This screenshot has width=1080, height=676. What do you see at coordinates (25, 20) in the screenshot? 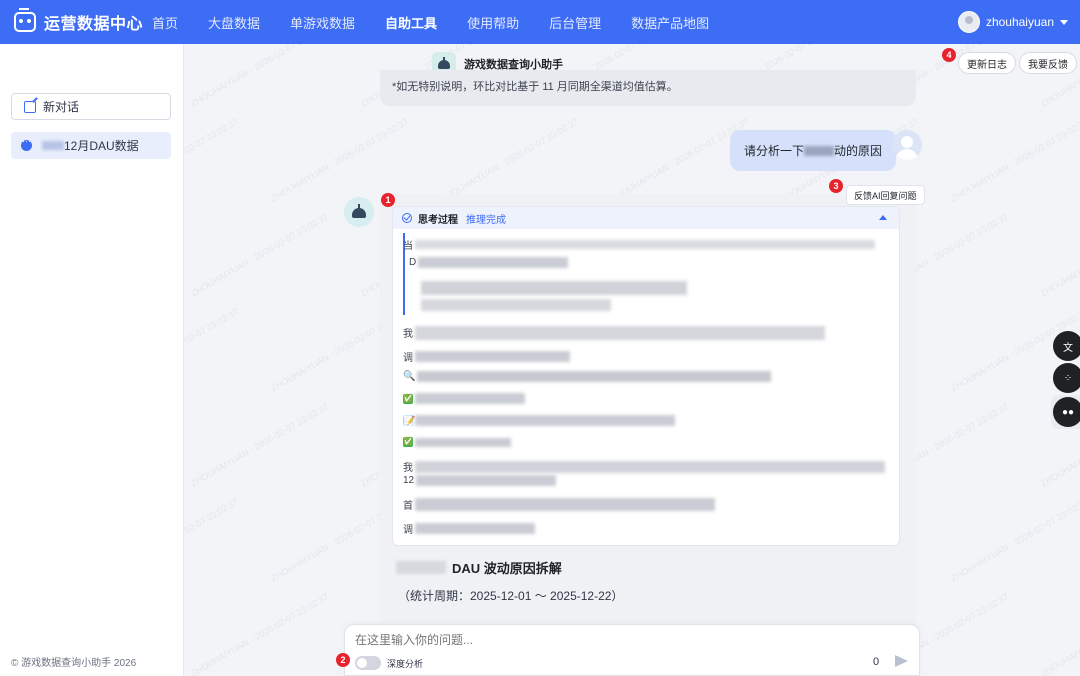
I see `robot-logo-icon` at bounding box center [25, 20].